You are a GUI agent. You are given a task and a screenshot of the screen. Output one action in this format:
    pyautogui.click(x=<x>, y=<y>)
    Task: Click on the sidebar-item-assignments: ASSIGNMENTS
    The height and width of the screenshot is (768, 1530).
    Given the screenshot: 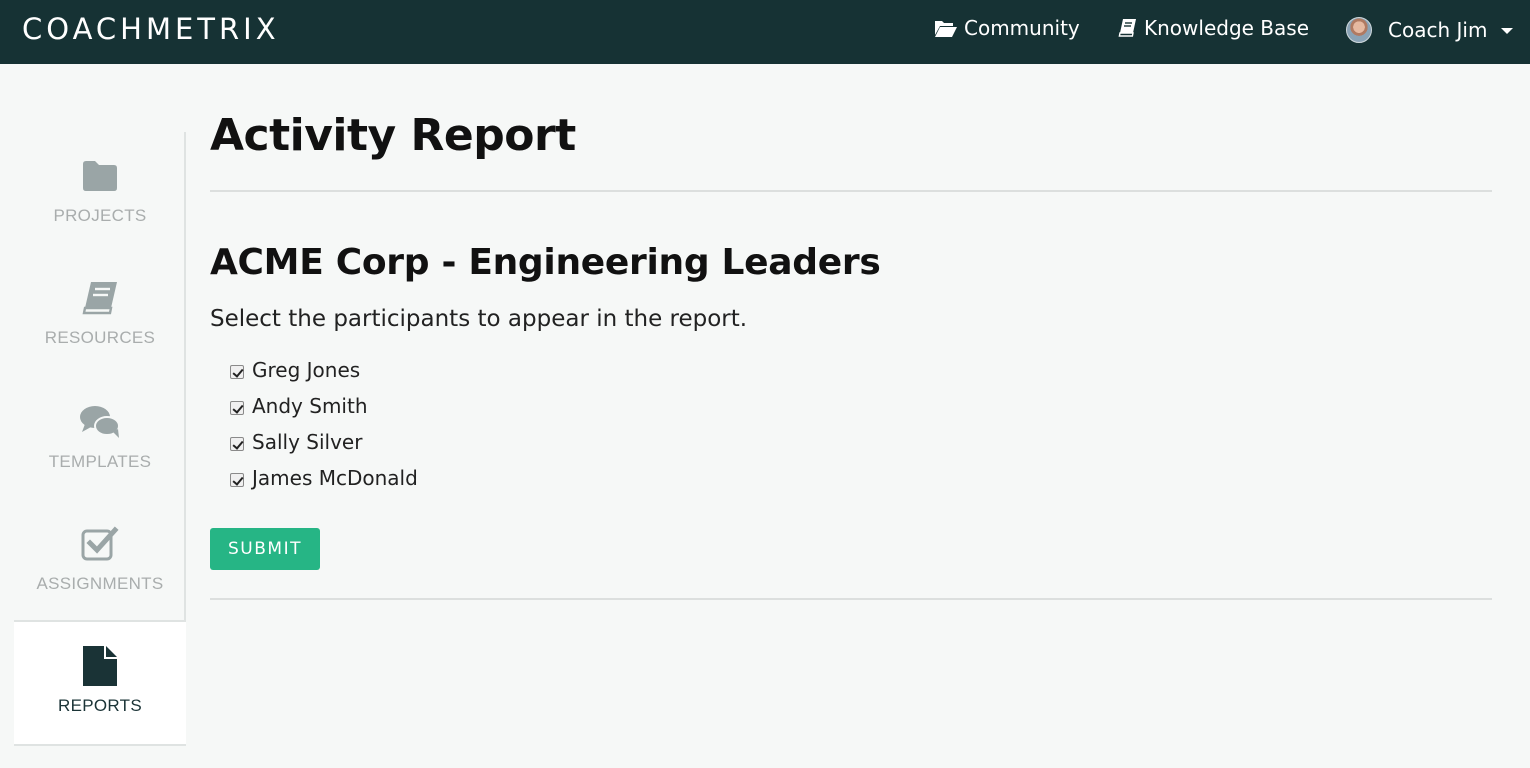 What is the action you would take?
    pyautogui.click(x=100, y=561)
    